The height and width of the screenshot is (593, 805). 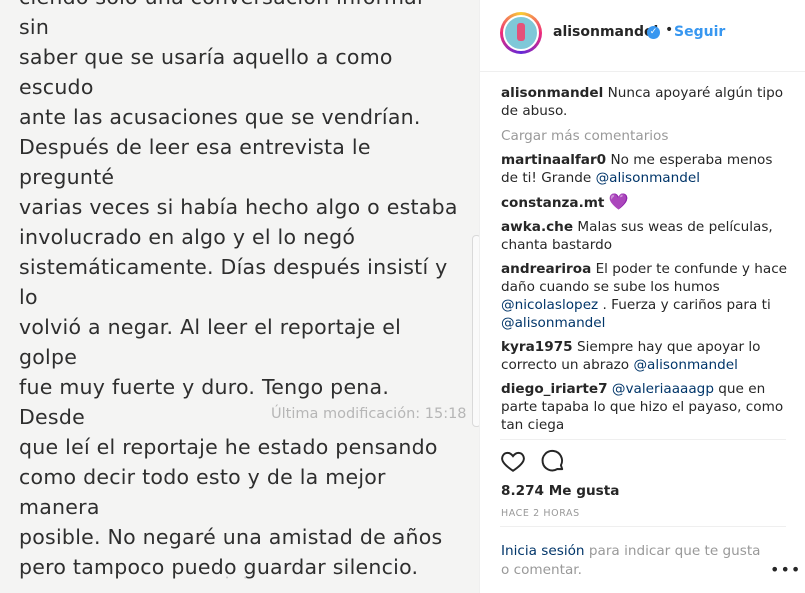 I want to click on avatar-figure, so click(x=521, y=32).